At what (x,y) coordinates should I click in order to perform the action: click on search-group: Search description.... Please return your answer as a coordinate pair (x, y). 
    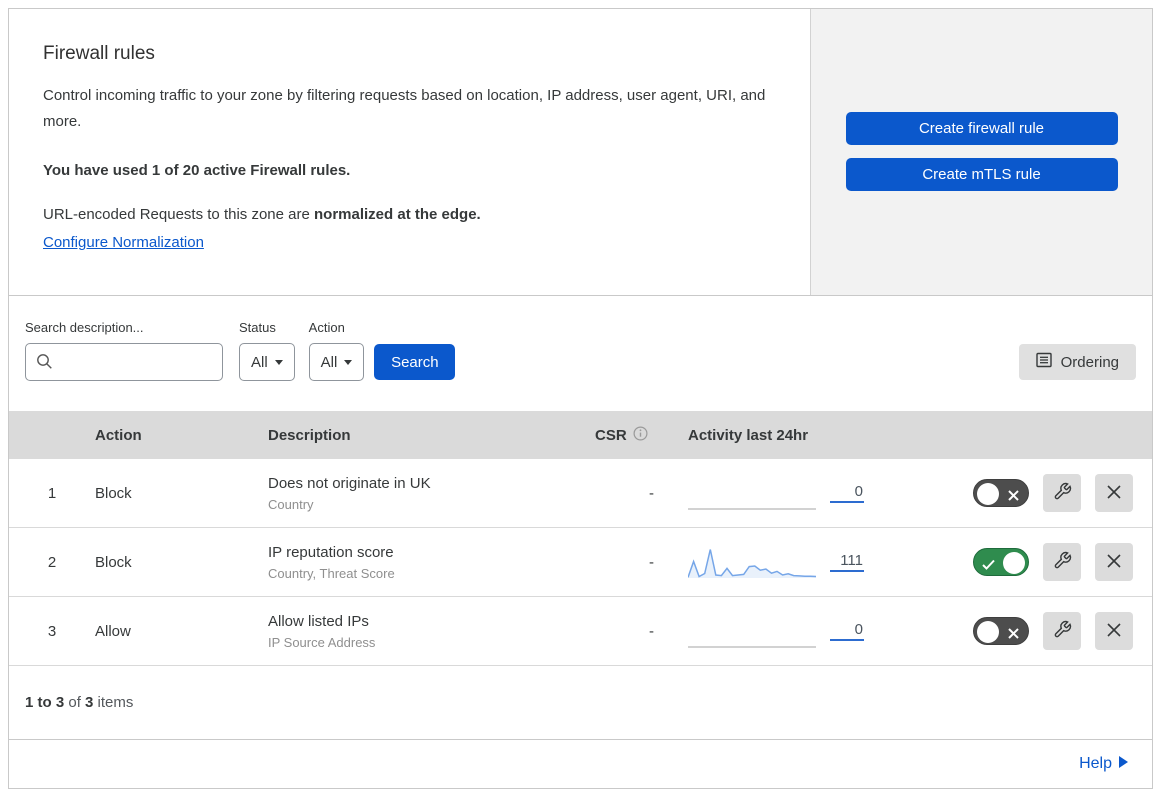
    Looking at the image, I should click on (124, 350).